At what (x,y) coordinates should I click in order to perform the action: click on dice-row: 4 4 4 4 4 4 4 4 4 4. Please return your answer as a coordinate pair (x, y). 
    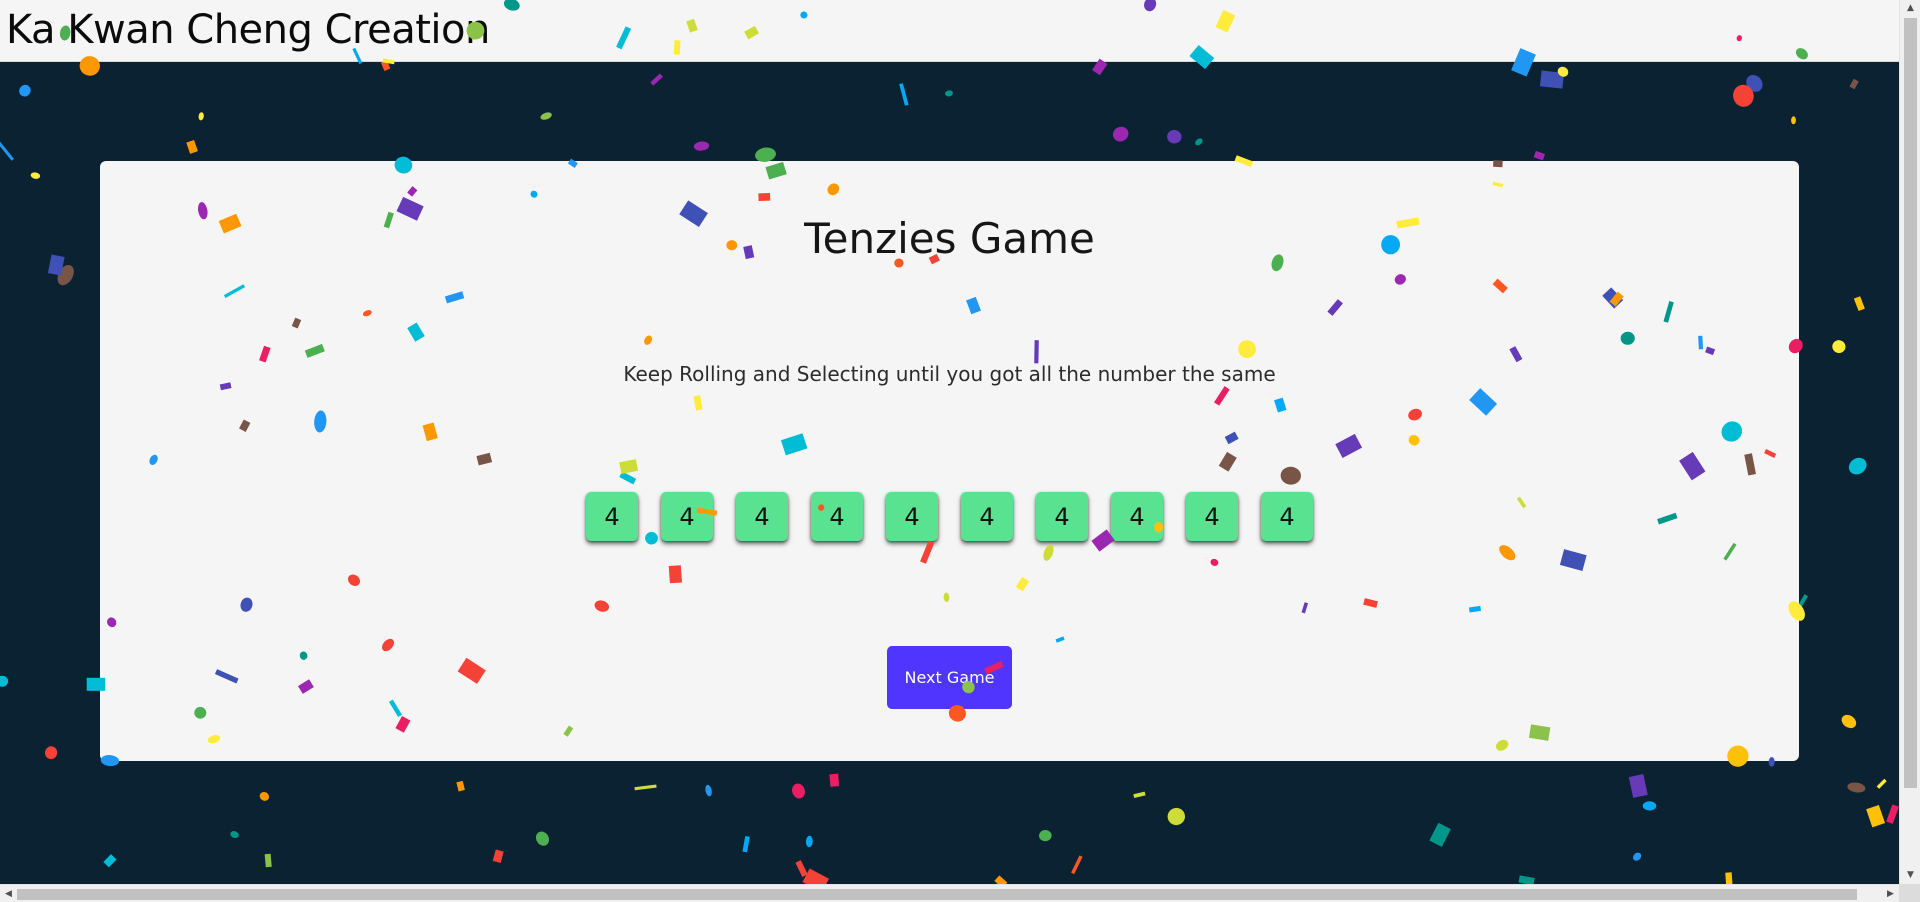
    Looking at the image, I should click on (949, 516).